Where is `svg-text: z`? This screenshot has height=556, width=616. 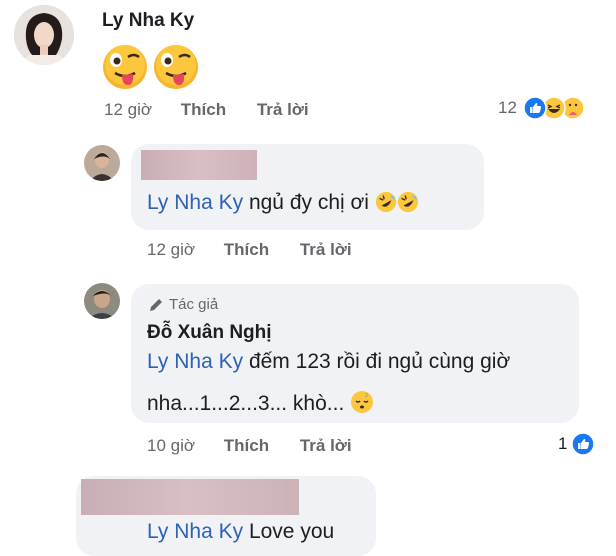
svg-text: z is located at coordinates (366, 395).